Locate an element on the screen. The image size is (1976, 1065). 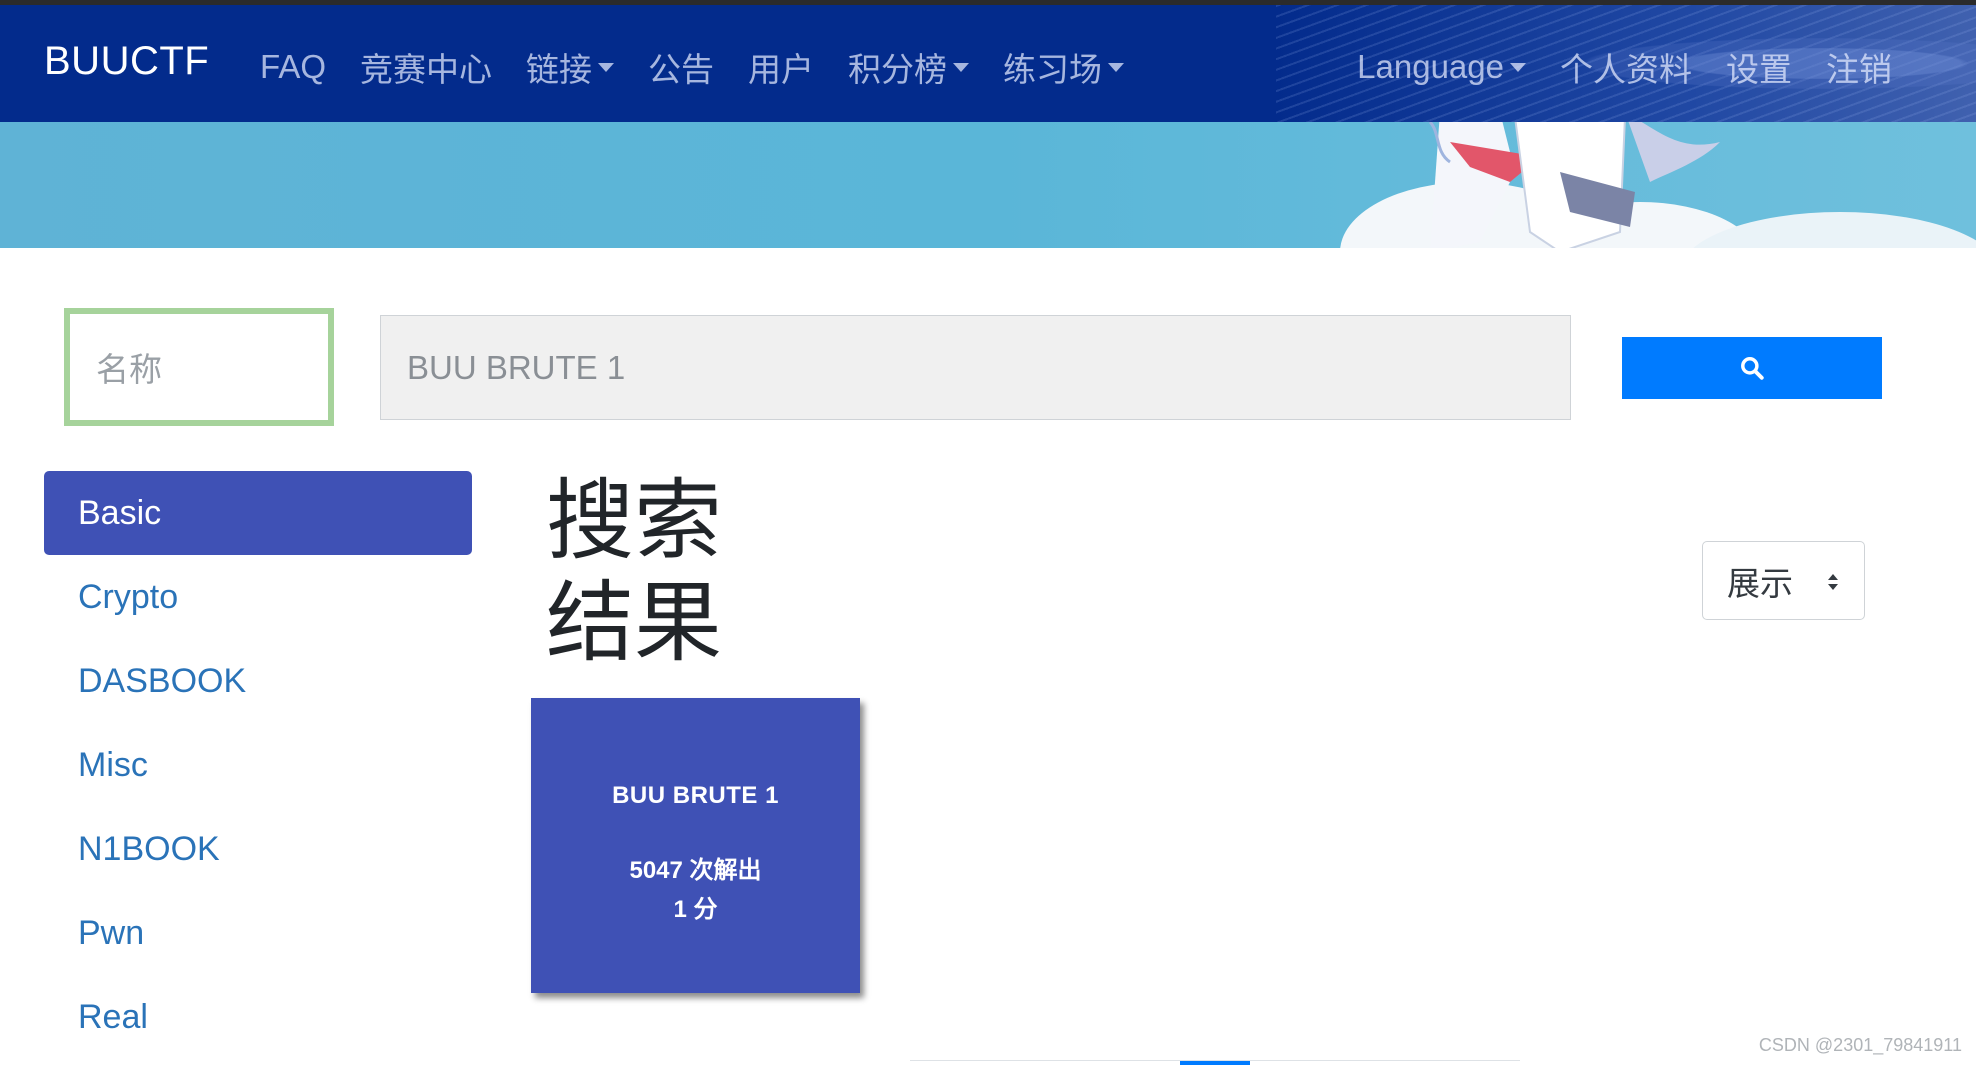
sidebar-item-misc: Misc is located at coordinates (258, 765).